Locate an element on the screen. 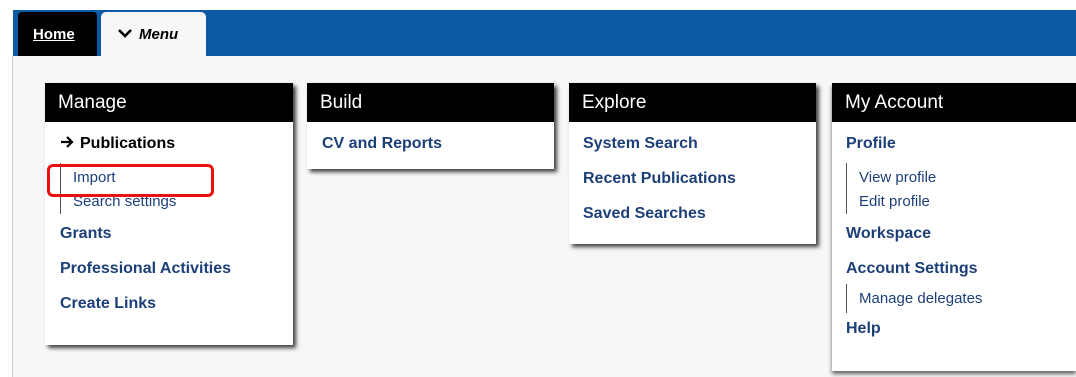 Image resolution: width=1076 pixels, height=377 pixels. submenu-item-edit-profile: Edit profile is located at coordinates (967, 203).